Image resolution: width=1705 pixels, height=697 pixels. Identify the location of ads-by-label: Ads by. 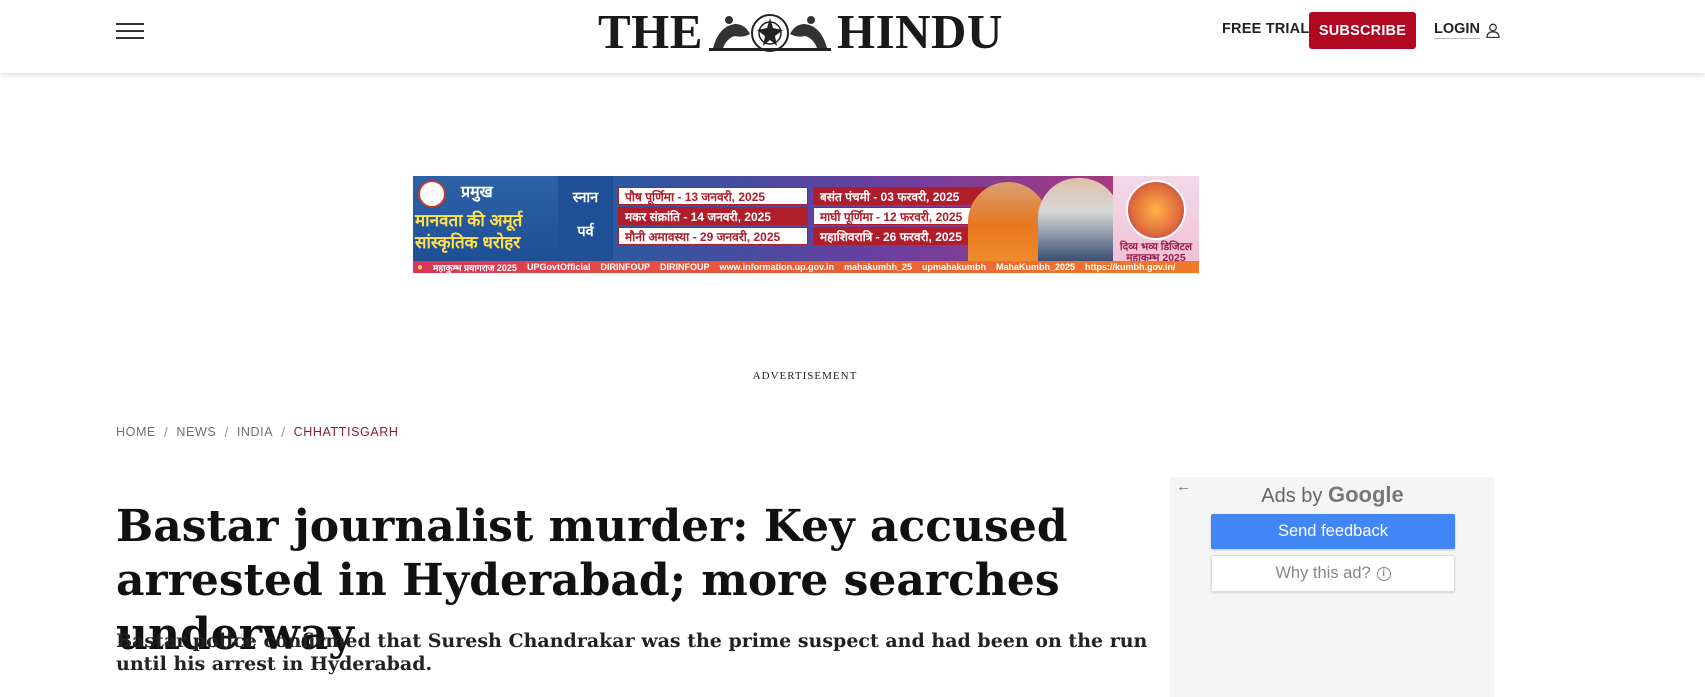
(1292, 496).